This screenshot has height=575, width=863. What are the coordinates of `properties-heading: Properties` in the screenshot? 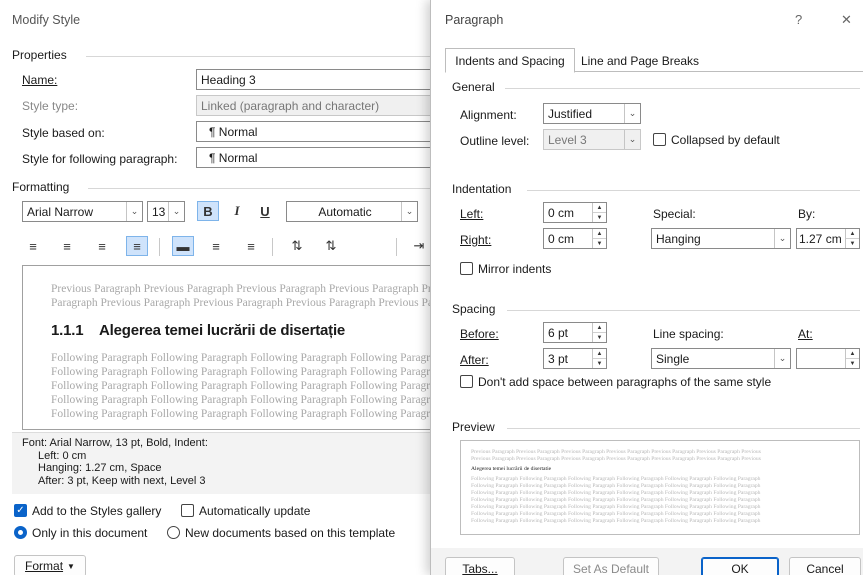 It's located at (39, 55).